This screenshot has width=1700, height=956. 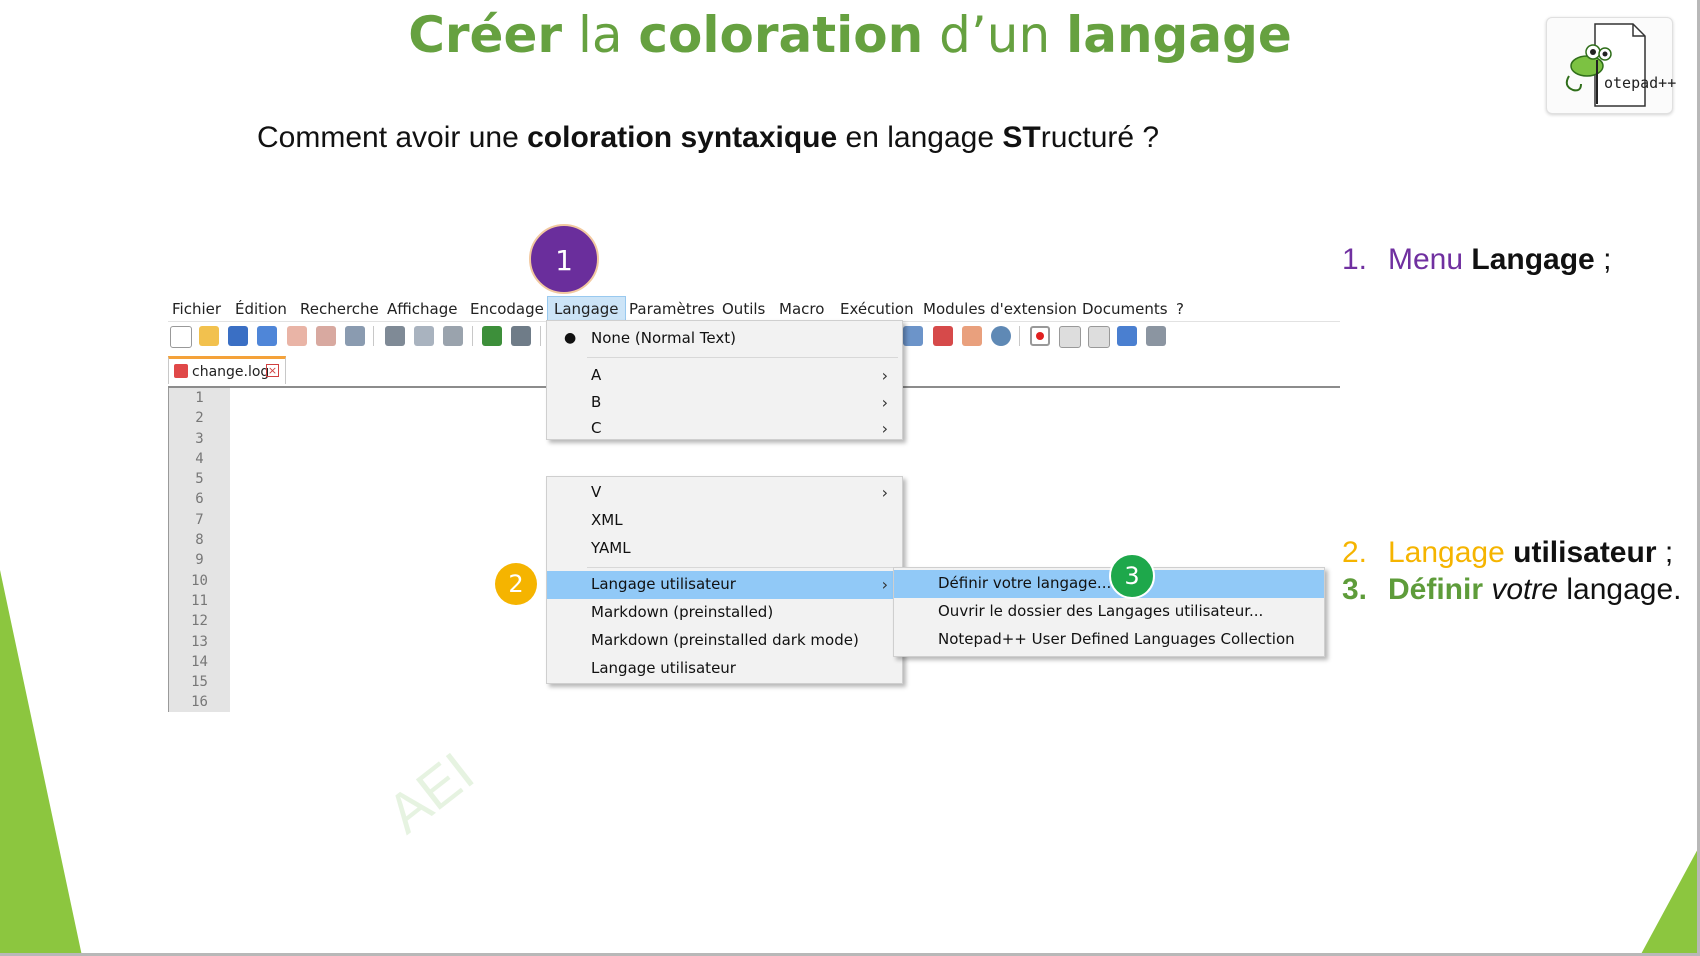 I want to click on line-number-gutter: 1 2 3 4 5 6 7 8 9 10 11 12 13 14 15 16, so click(x=199, y=550).